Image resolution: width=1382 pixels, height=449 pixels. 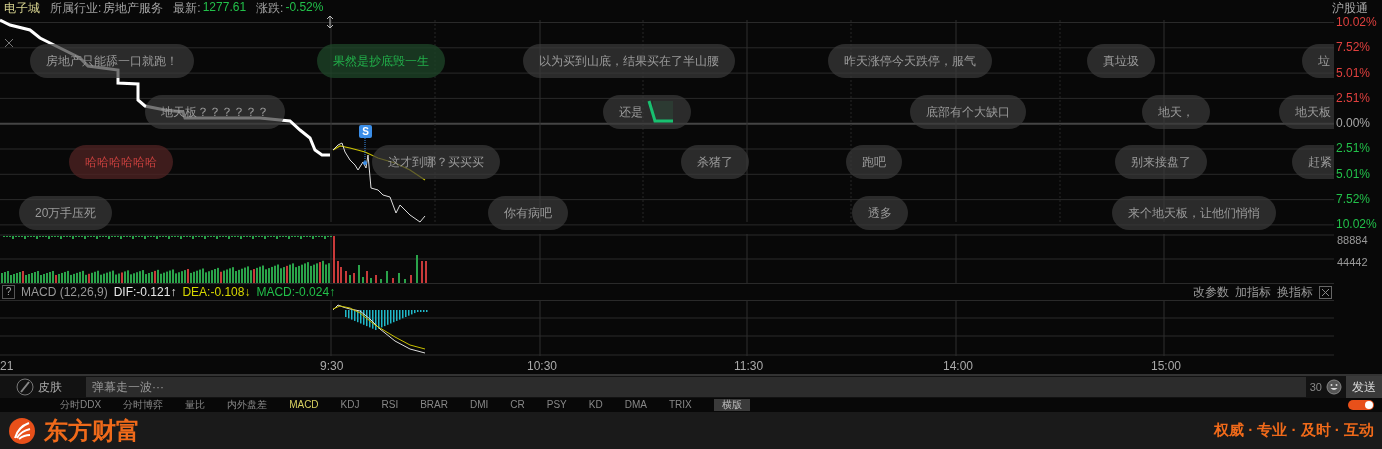 I want to click on danmaku-text: 真垃圾, so click(x=1121, y=61).